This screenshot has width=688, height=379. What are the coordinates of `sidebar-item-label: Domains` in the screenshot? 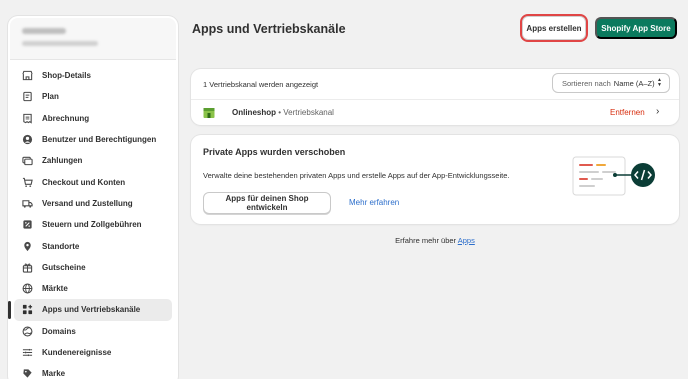 It's located at (59, 331).